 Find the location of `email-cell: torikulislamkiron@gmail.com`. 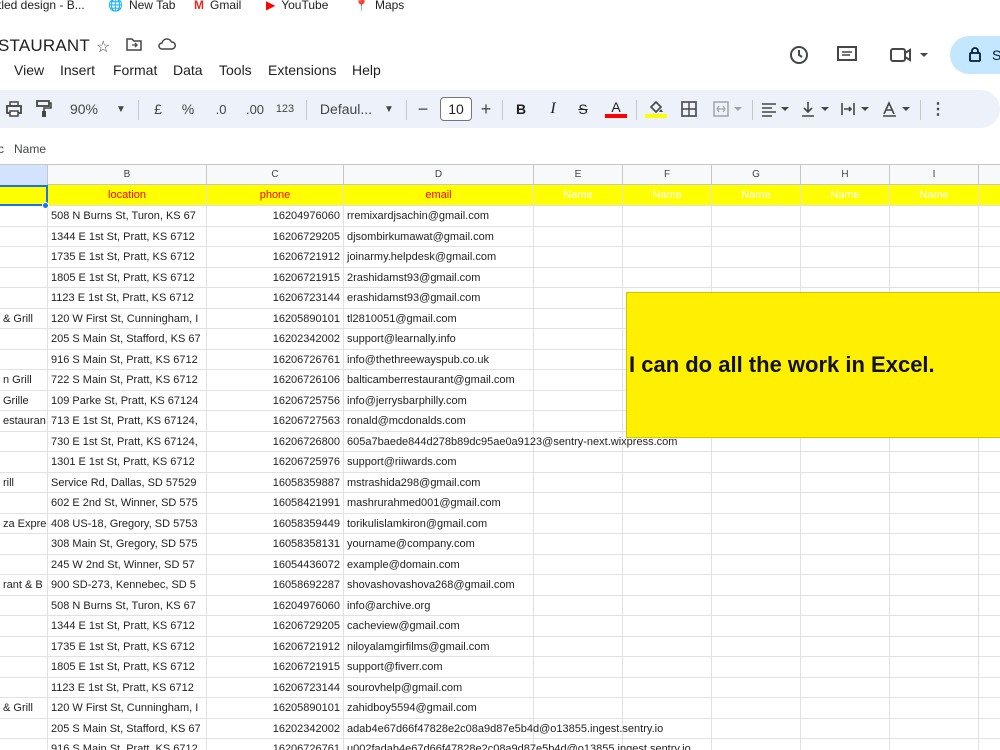

email-cell: torikulislamkiron@gmail.com is located at coordinates (439, 523).